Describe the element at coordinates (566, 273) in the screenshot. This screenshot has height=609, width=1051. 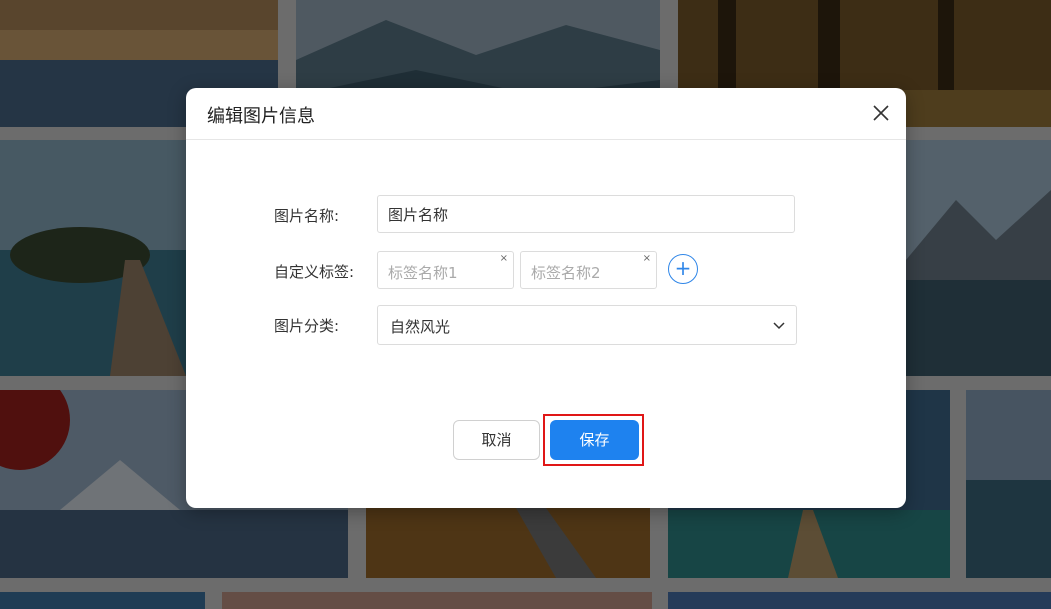
I see `tag-placeholder-2: 标签名称2` at that location.